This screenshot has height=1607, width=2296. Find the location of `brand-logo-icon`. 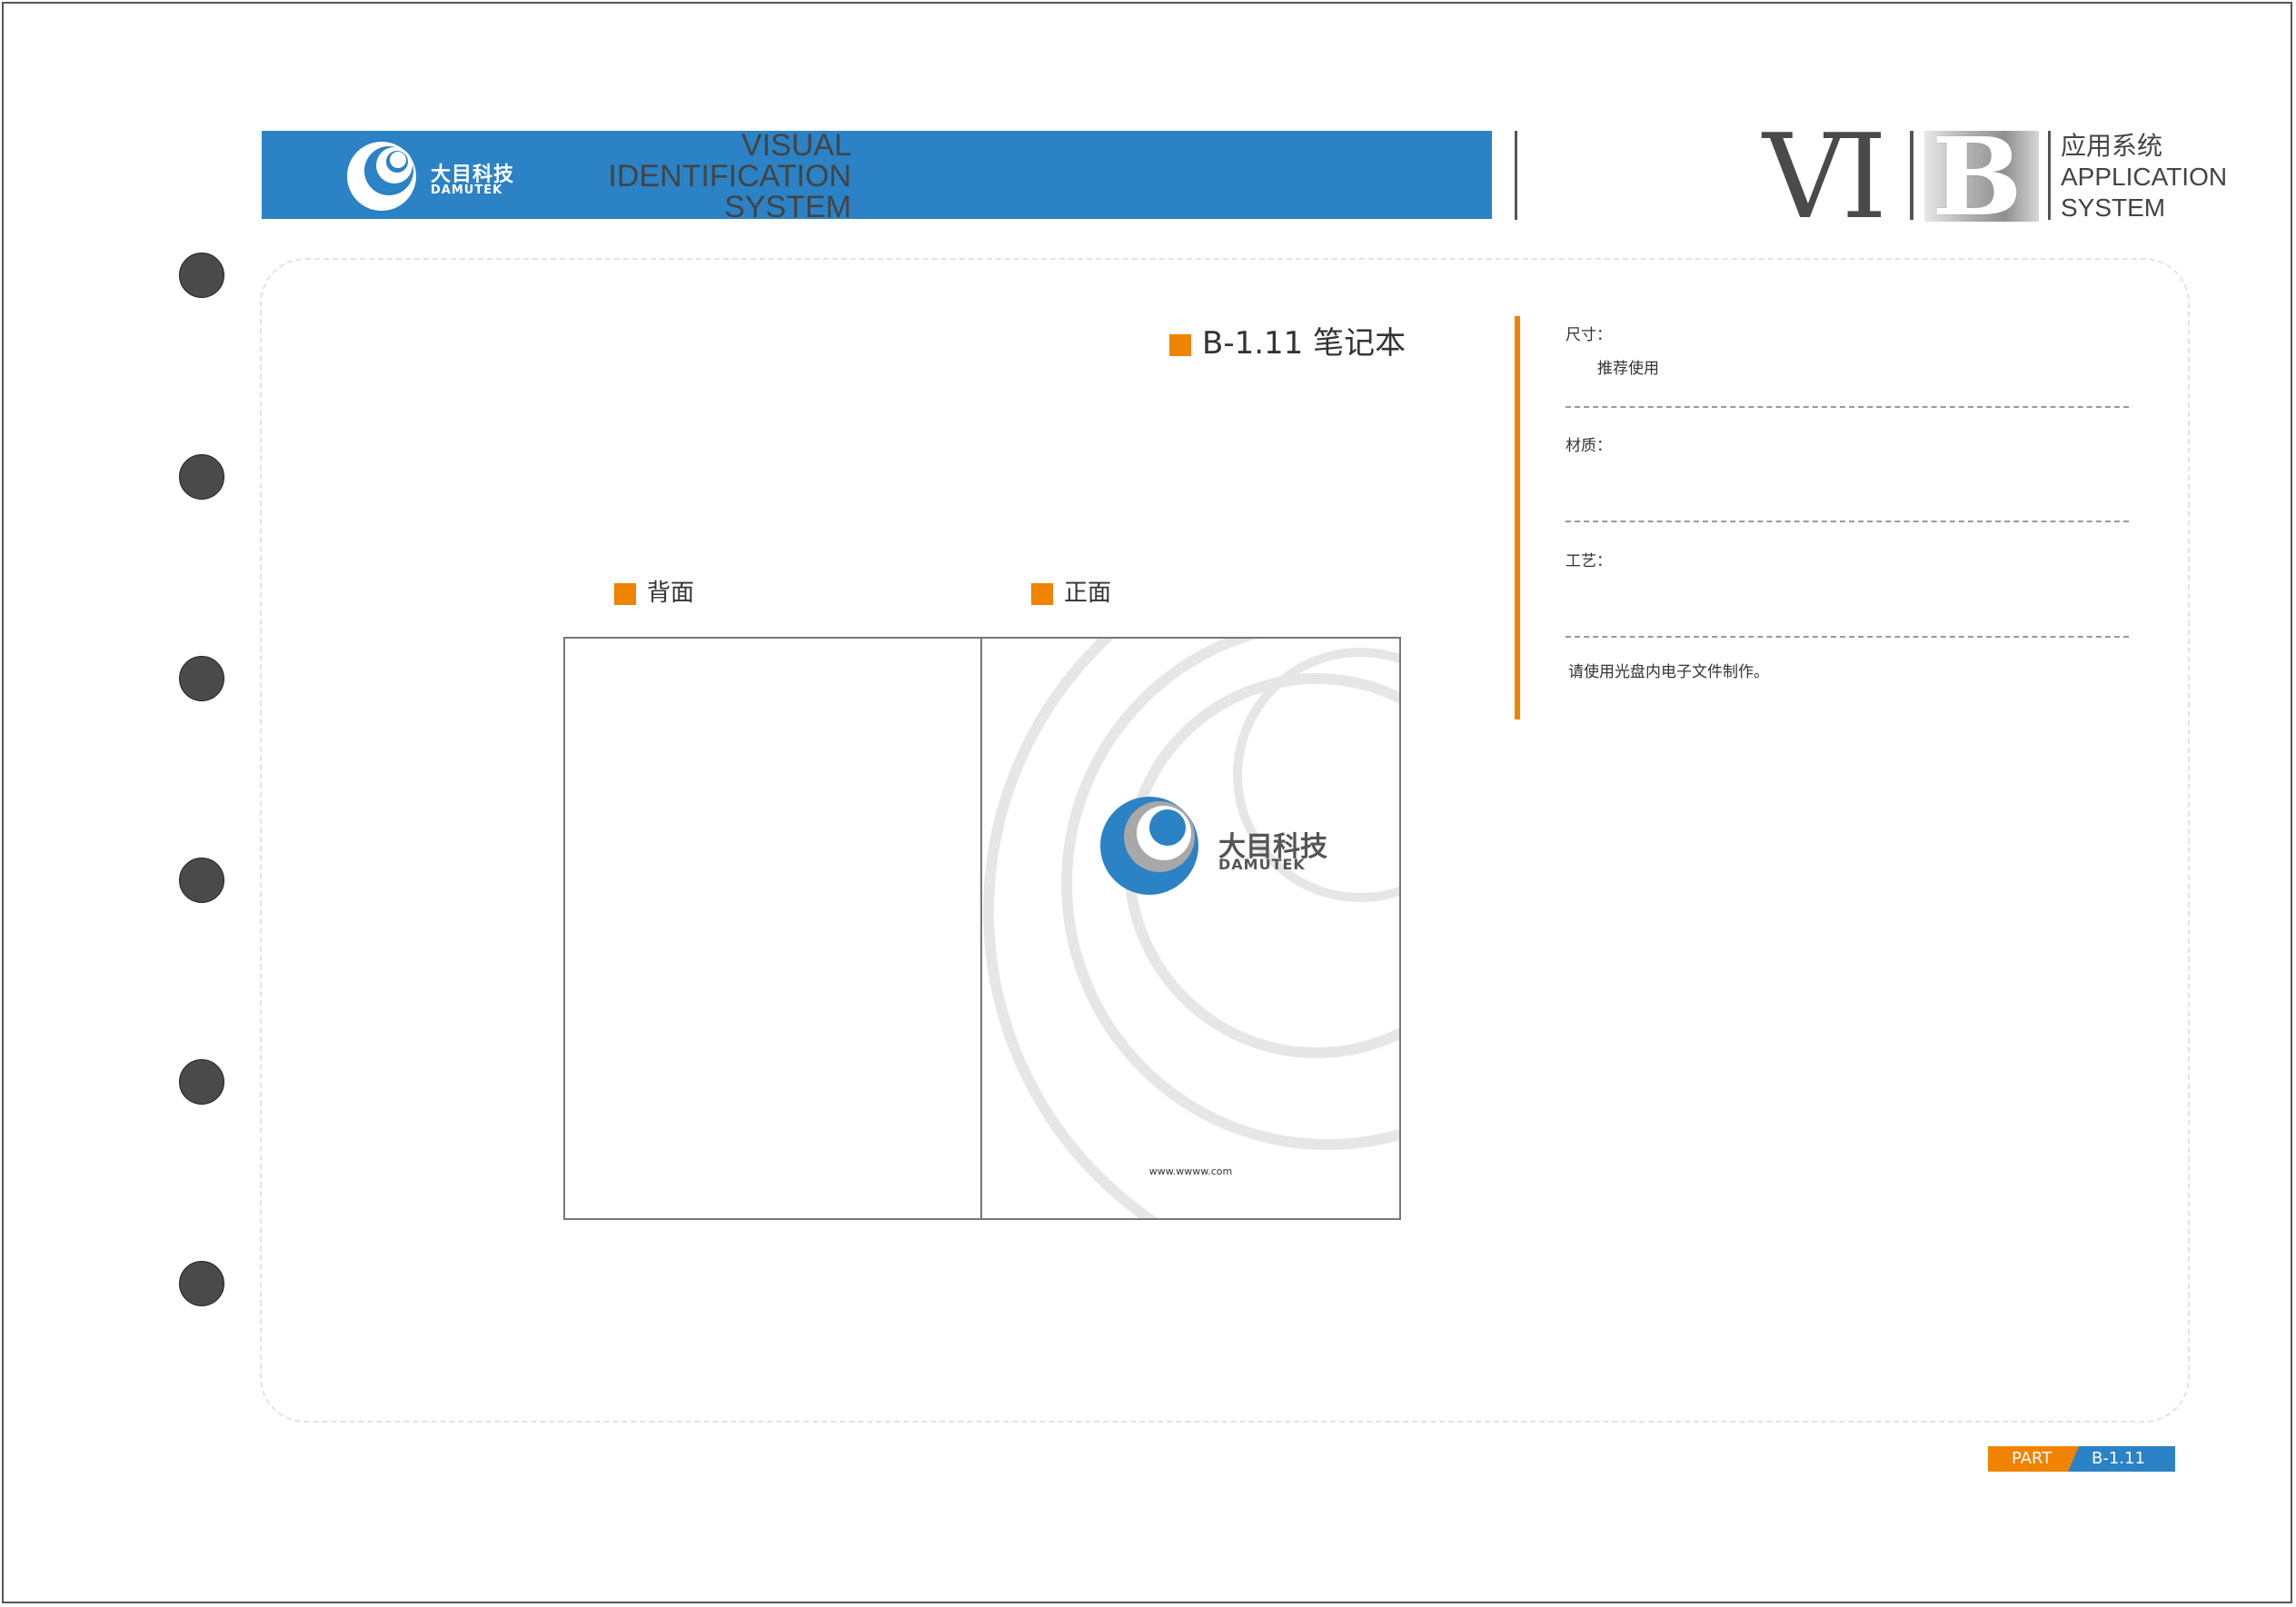

brand-logo-icon is located at coordinates (381, 176).